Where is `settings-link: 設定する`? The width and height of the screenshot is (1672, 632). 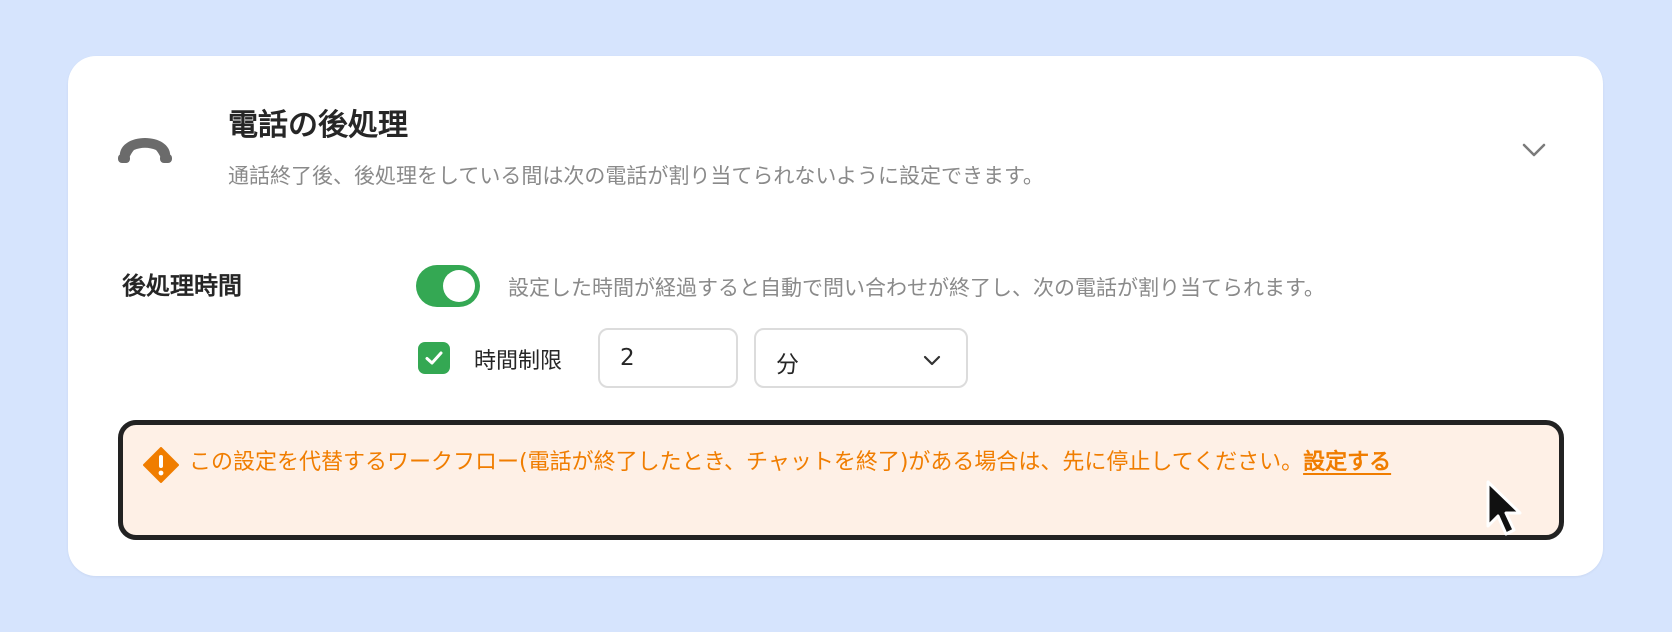 settings-link: 設定する is located at coordinates (1347, 462).